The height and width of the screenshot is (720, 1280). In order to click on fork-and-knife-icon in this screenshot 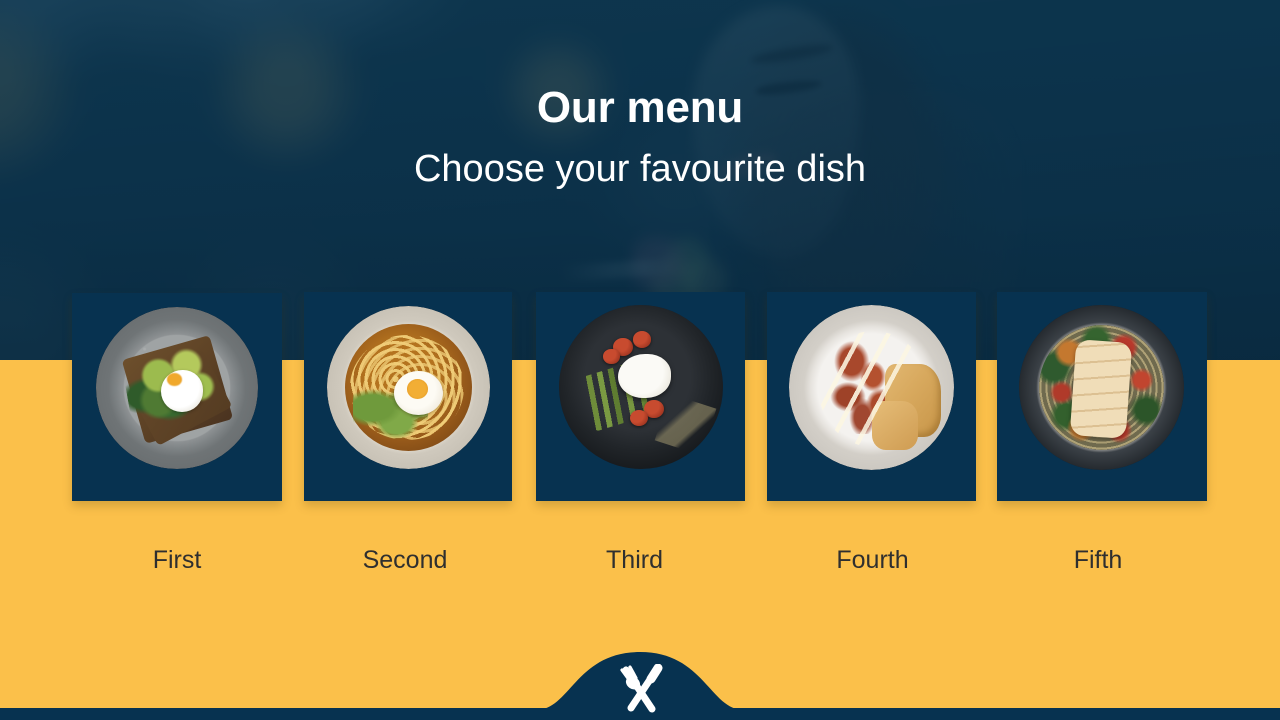, I will do `click(641, 690)`.